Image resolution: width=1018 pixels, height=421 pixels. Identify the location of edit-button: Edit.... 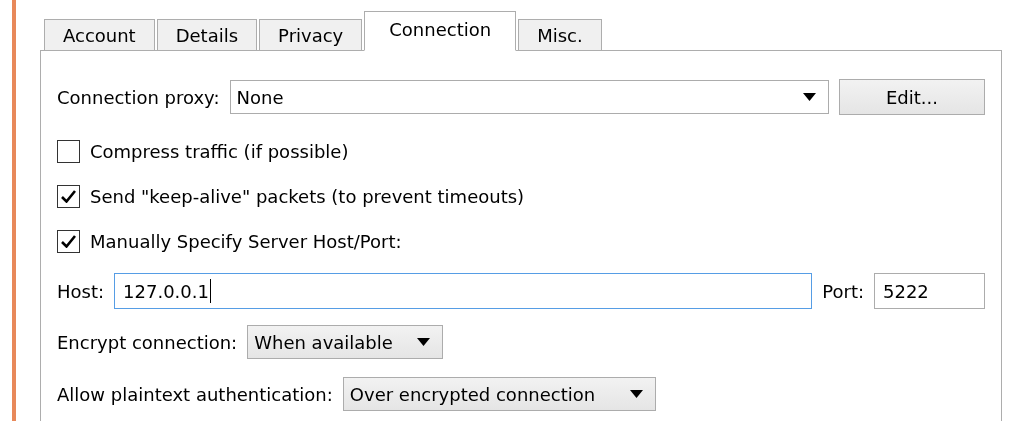
(912, 97).